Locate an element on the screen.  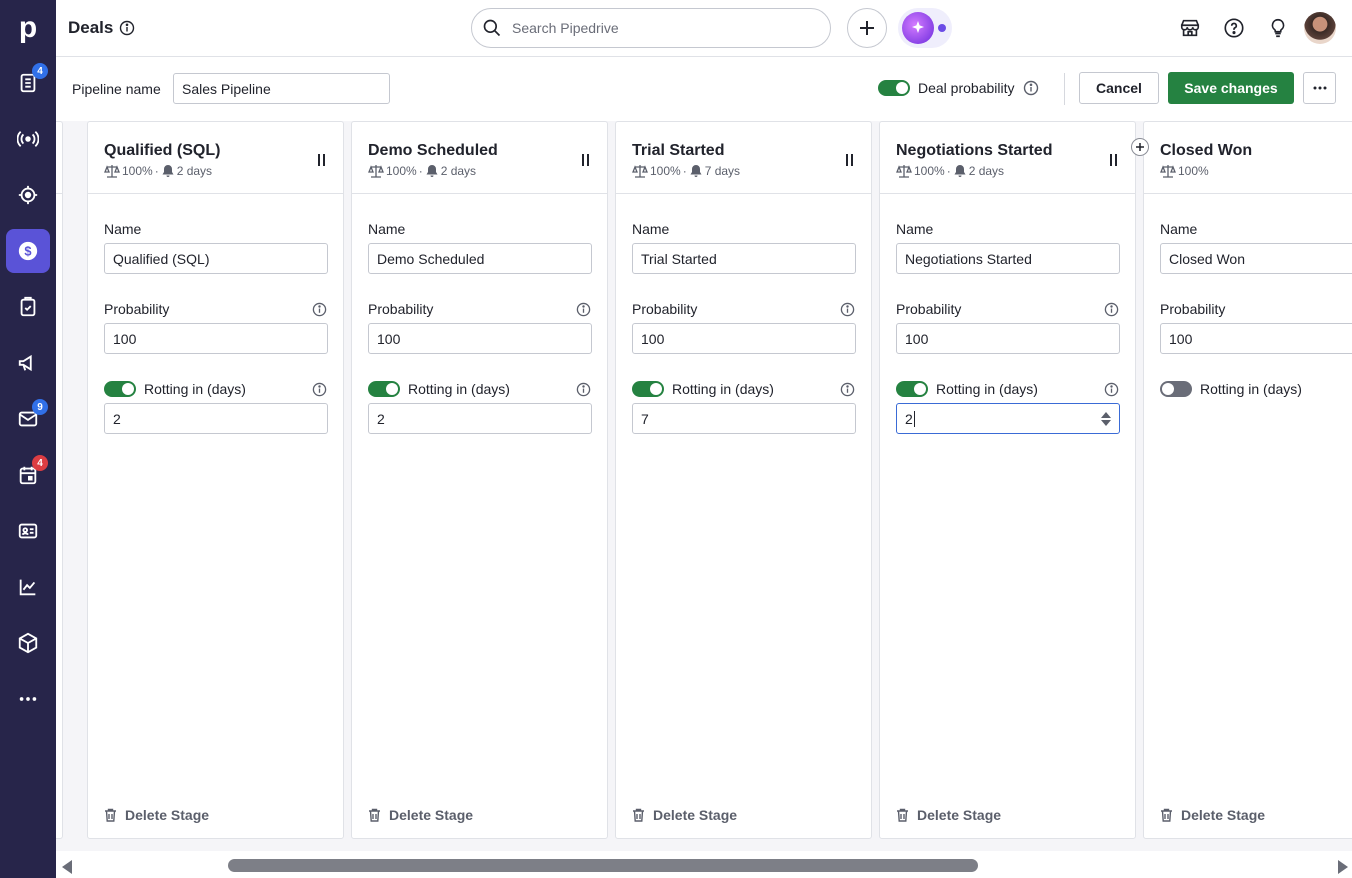
scroll-left-arrow-icon is located at coordinates (67, 867).